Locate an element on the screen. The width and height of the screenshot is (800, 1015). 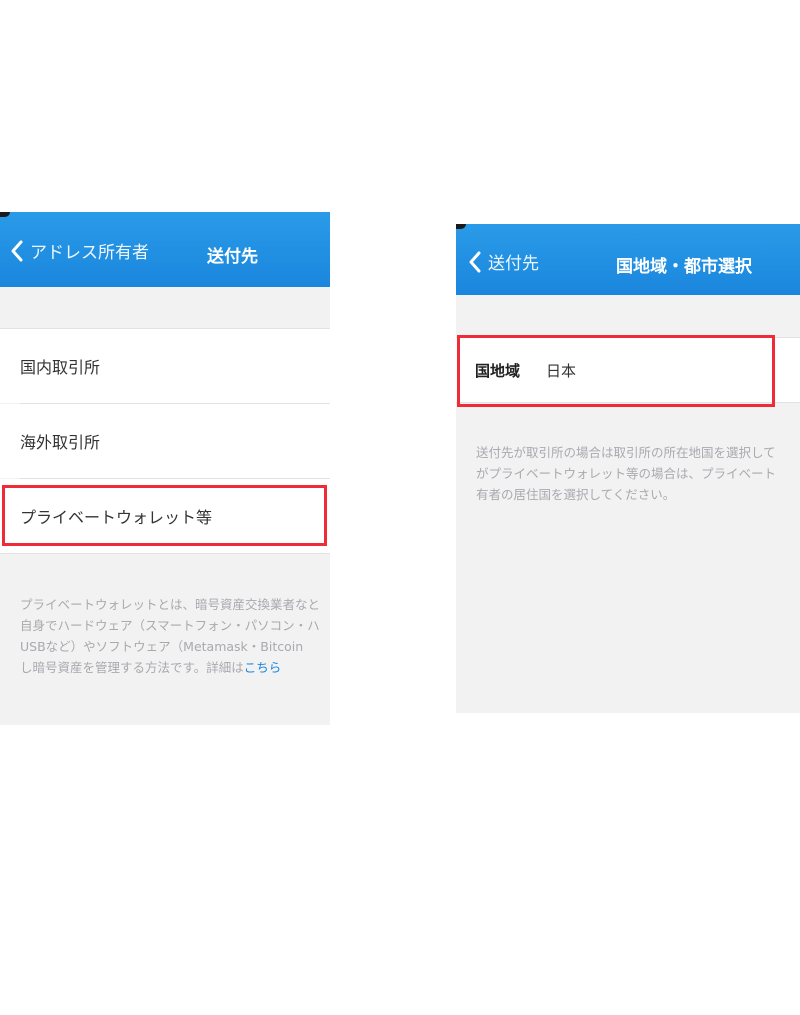
note-line: がプライベートウォレット等の場合は、プライベート is located at coordinates (626, 473).